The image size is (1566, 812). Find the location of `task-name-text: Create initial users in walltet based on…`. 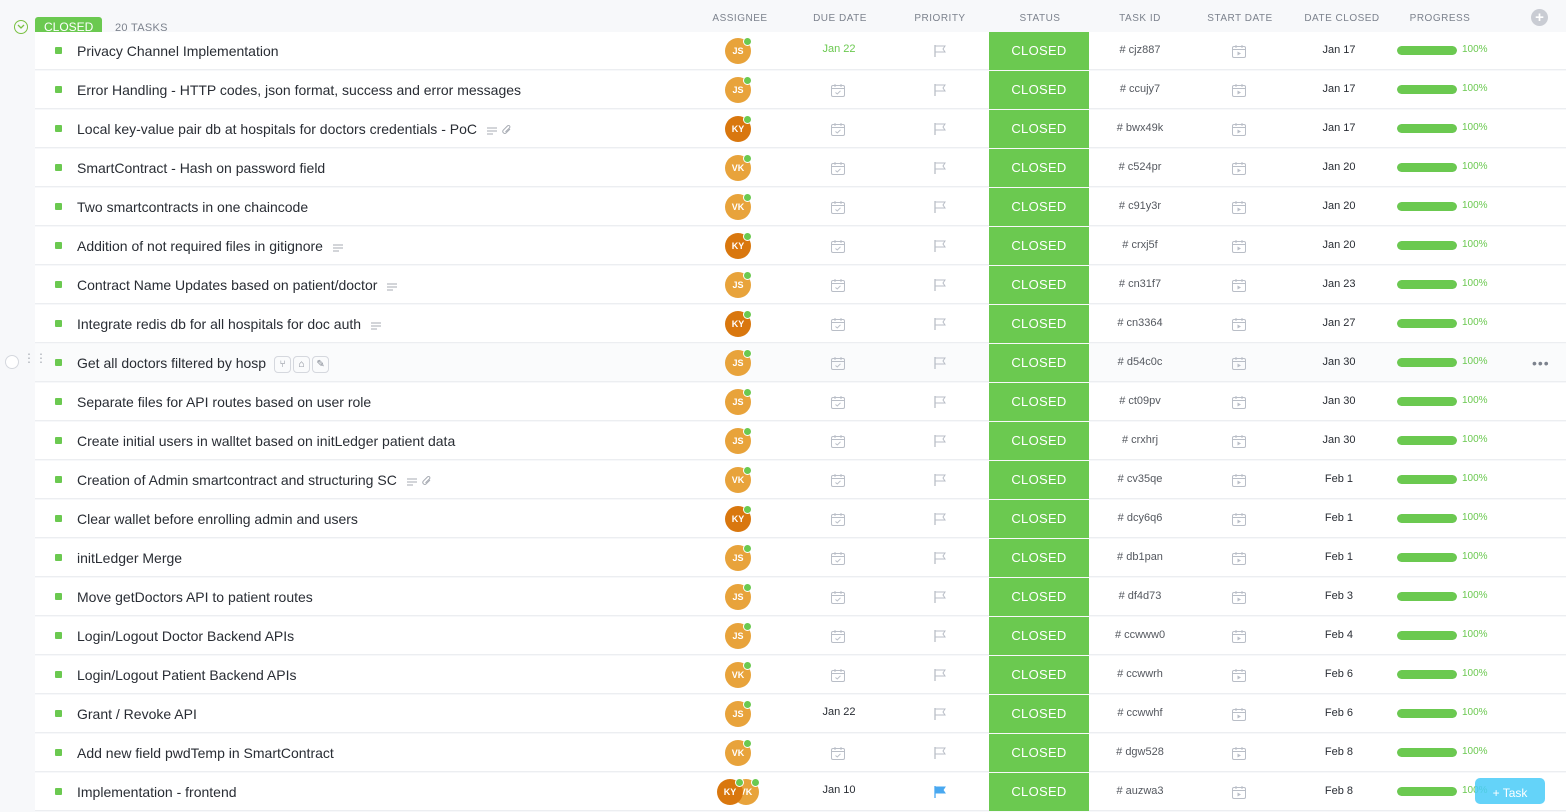

task-name-text: Create initial users in walltet based on… is located at coordinates (266, 441).